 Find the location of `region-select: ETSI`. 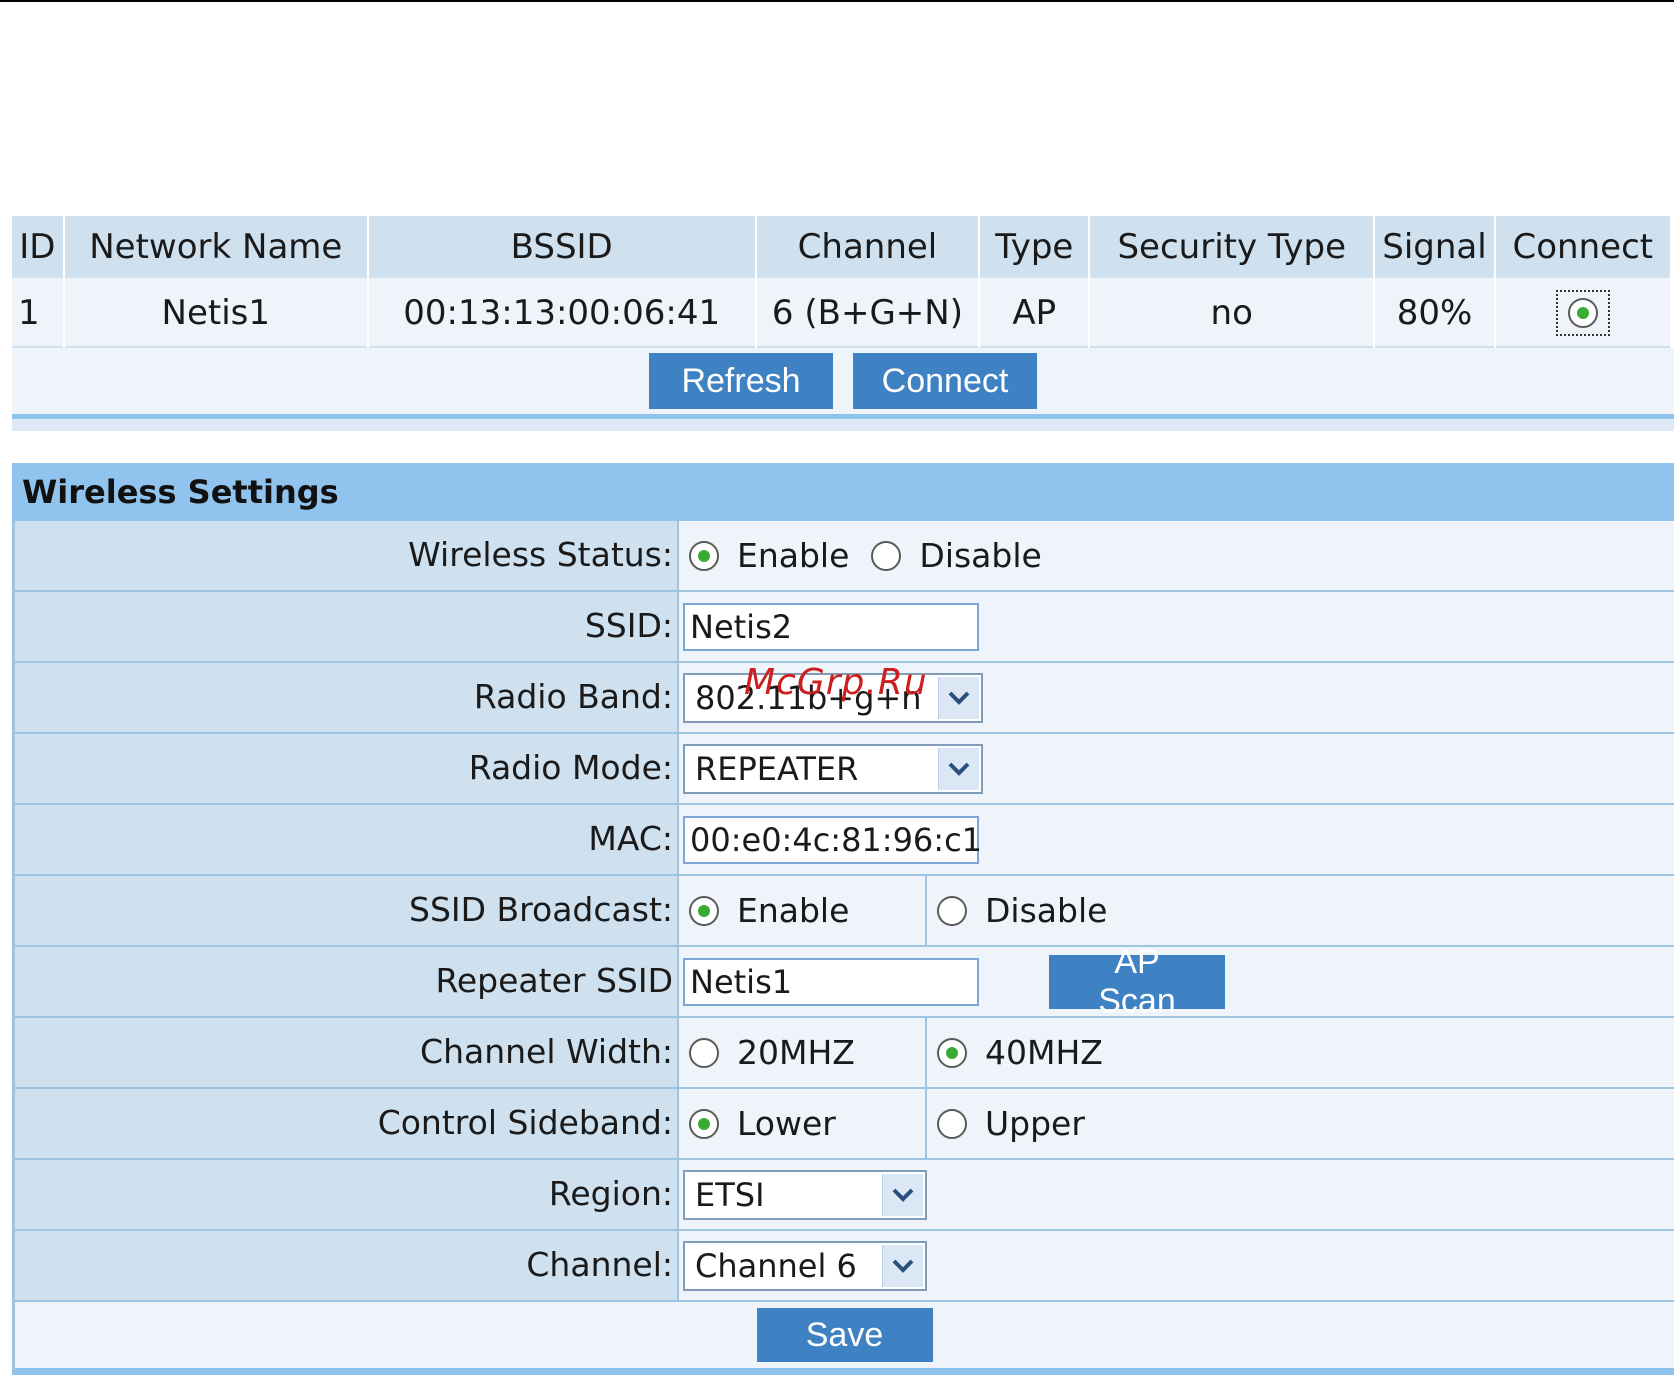

region-select: ETSI is located at coordinates (805, 1194).